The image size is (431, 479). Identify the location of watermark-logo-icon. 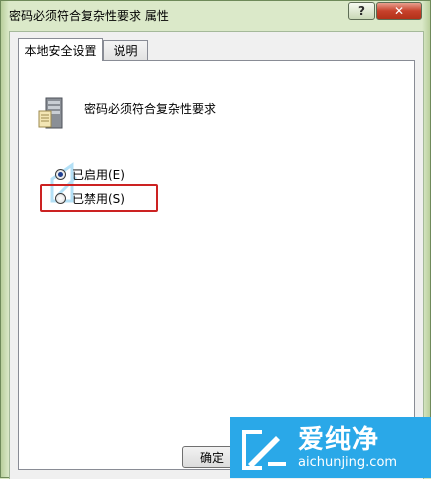
(264, 449).